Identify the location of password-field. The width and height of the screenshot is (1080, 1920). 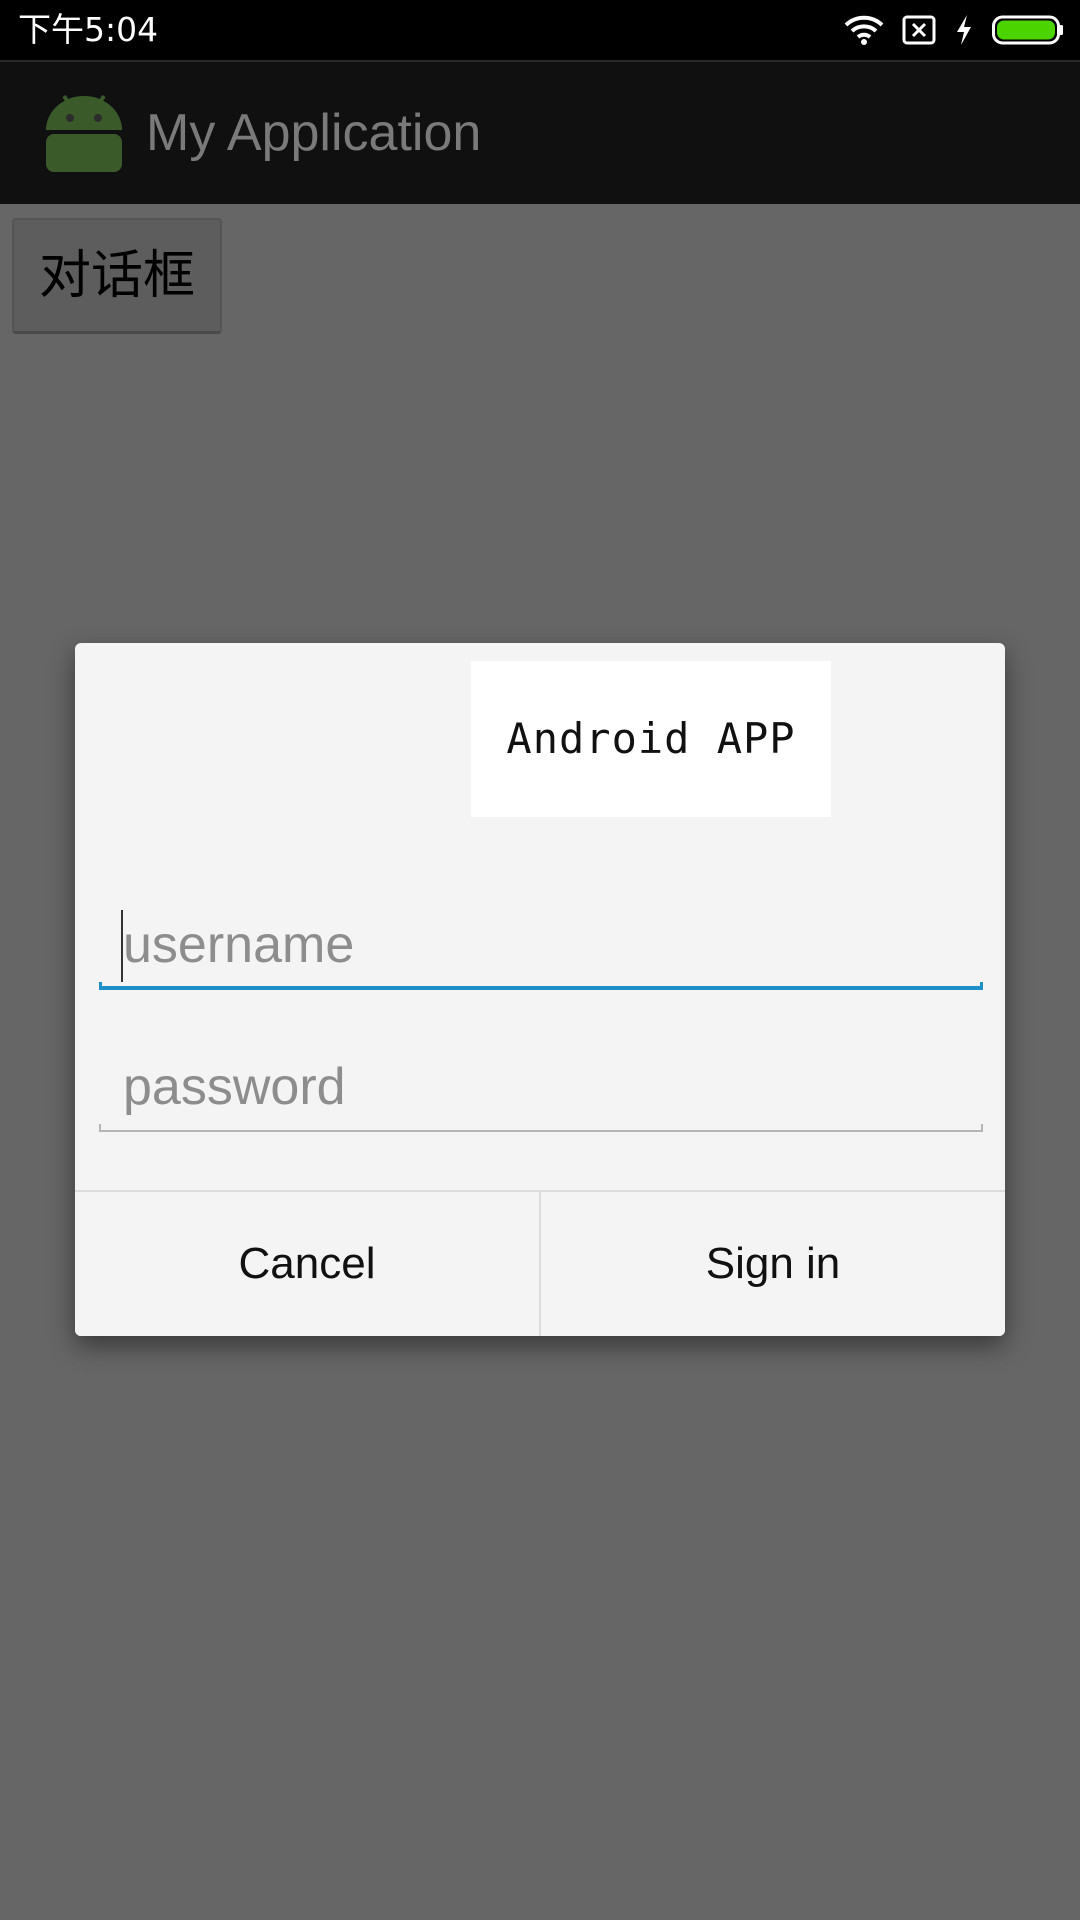
(541, 1087).